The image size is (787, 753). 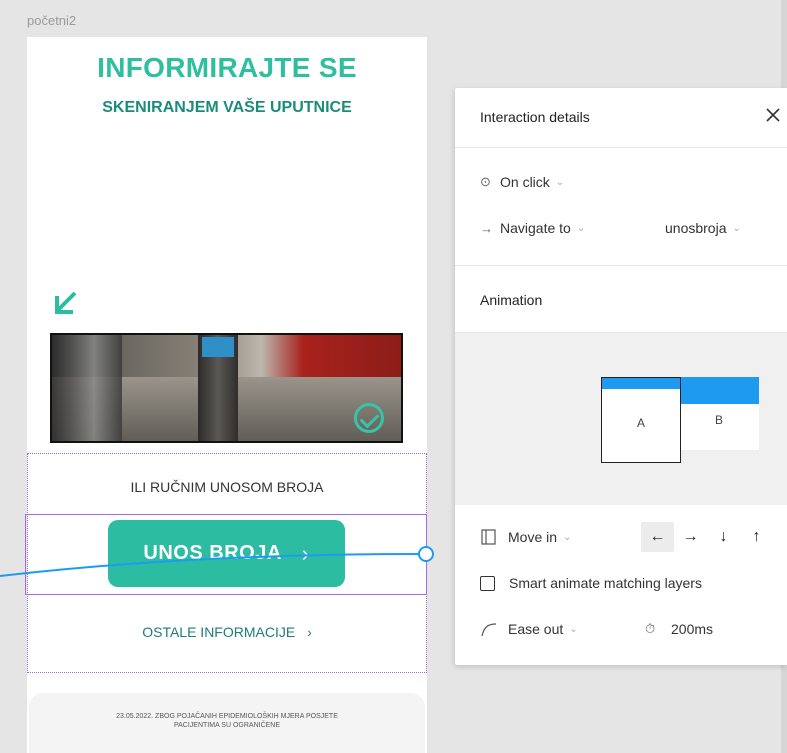 I want to click on panel-header: Interaction details, so click(x=621, y=118).